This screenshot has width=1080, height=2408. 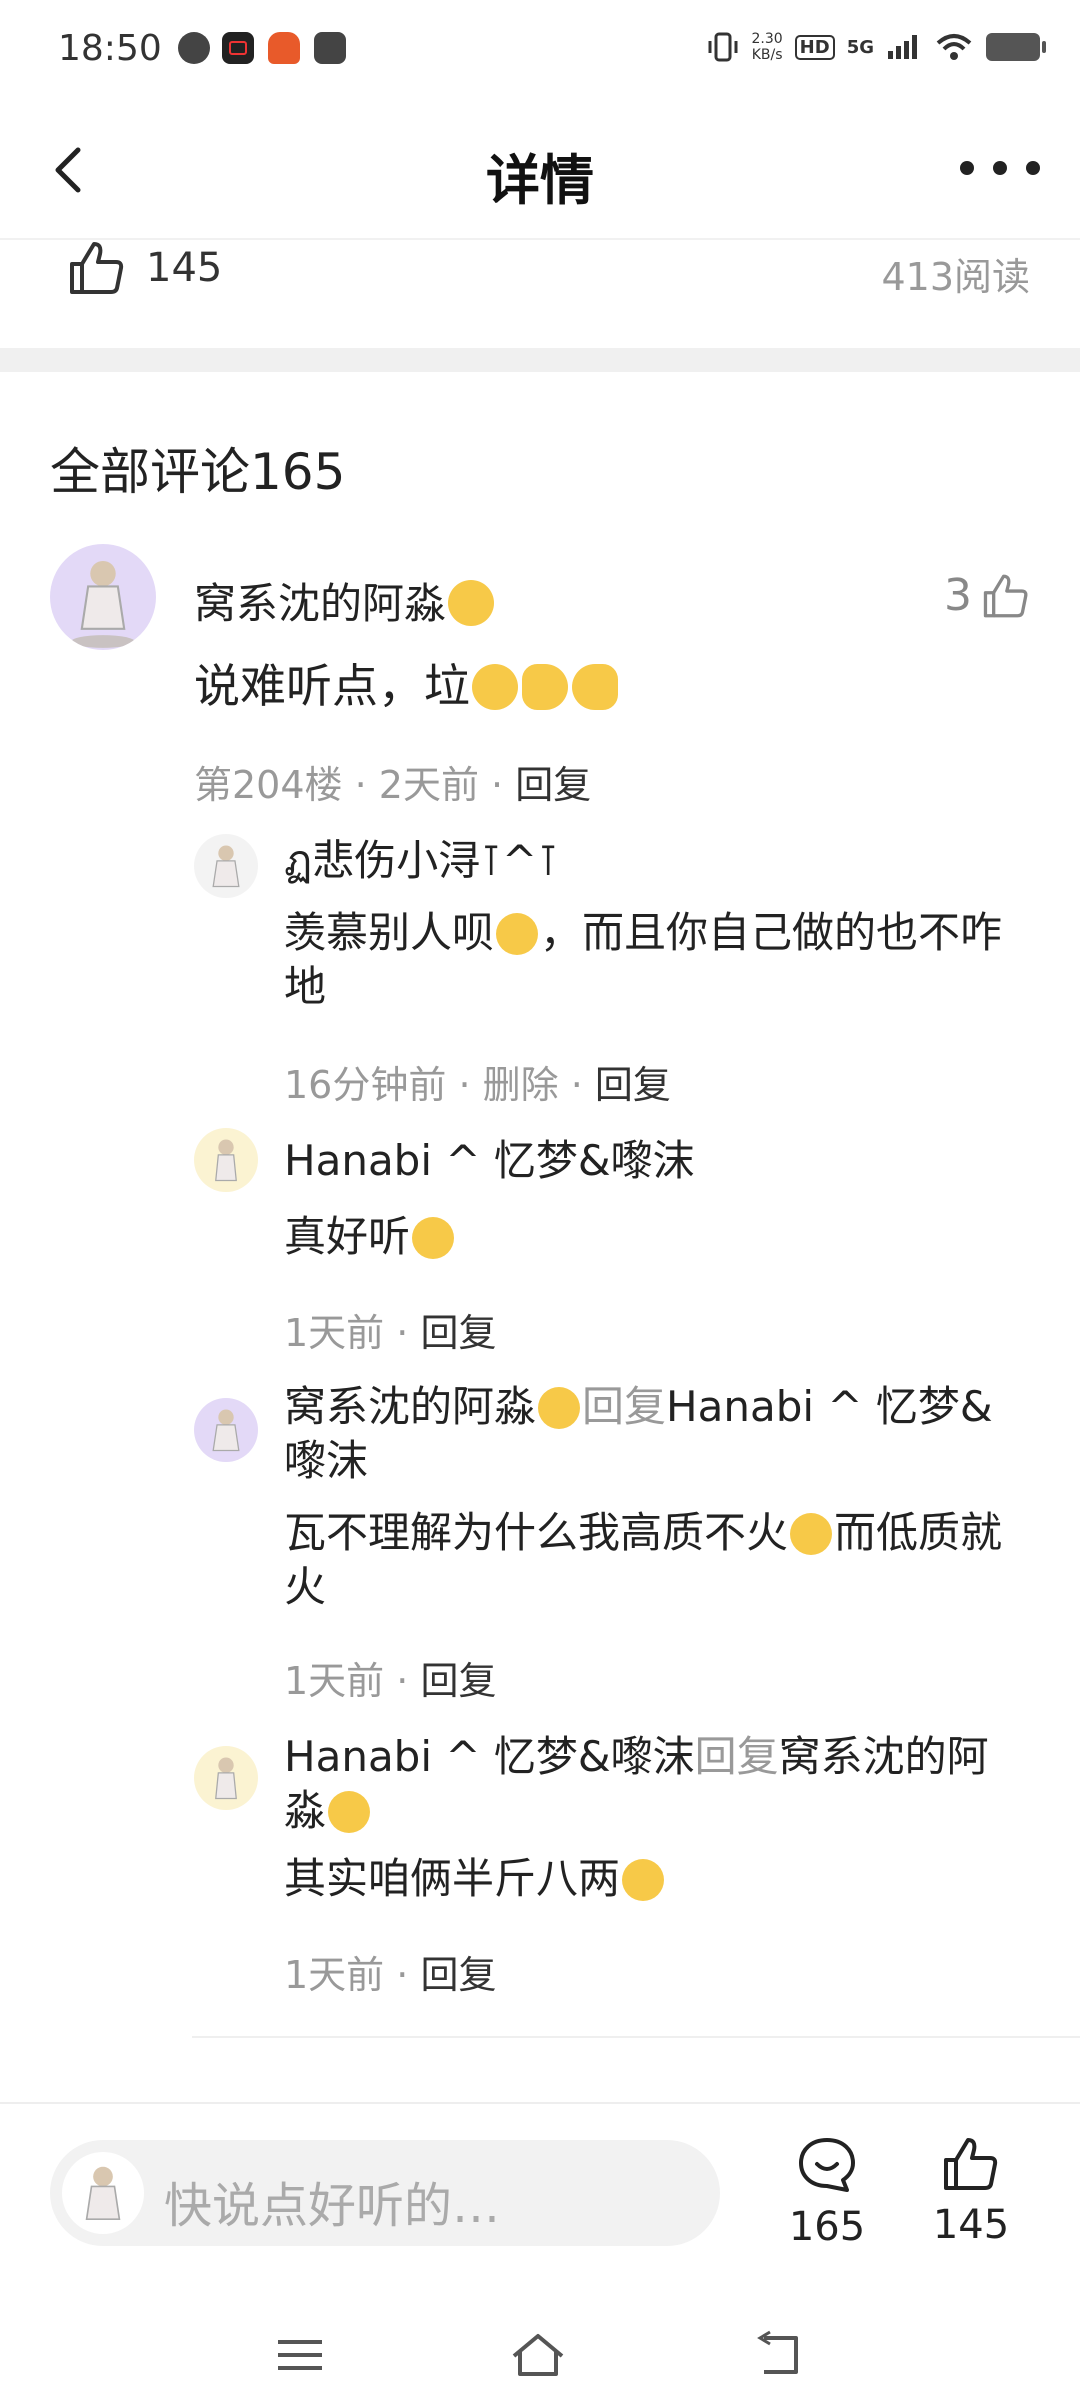 What do you see at coordinates (971, 2225) in the screenshot?
I see `like-count: 145` at bounding box center [971, 2225].